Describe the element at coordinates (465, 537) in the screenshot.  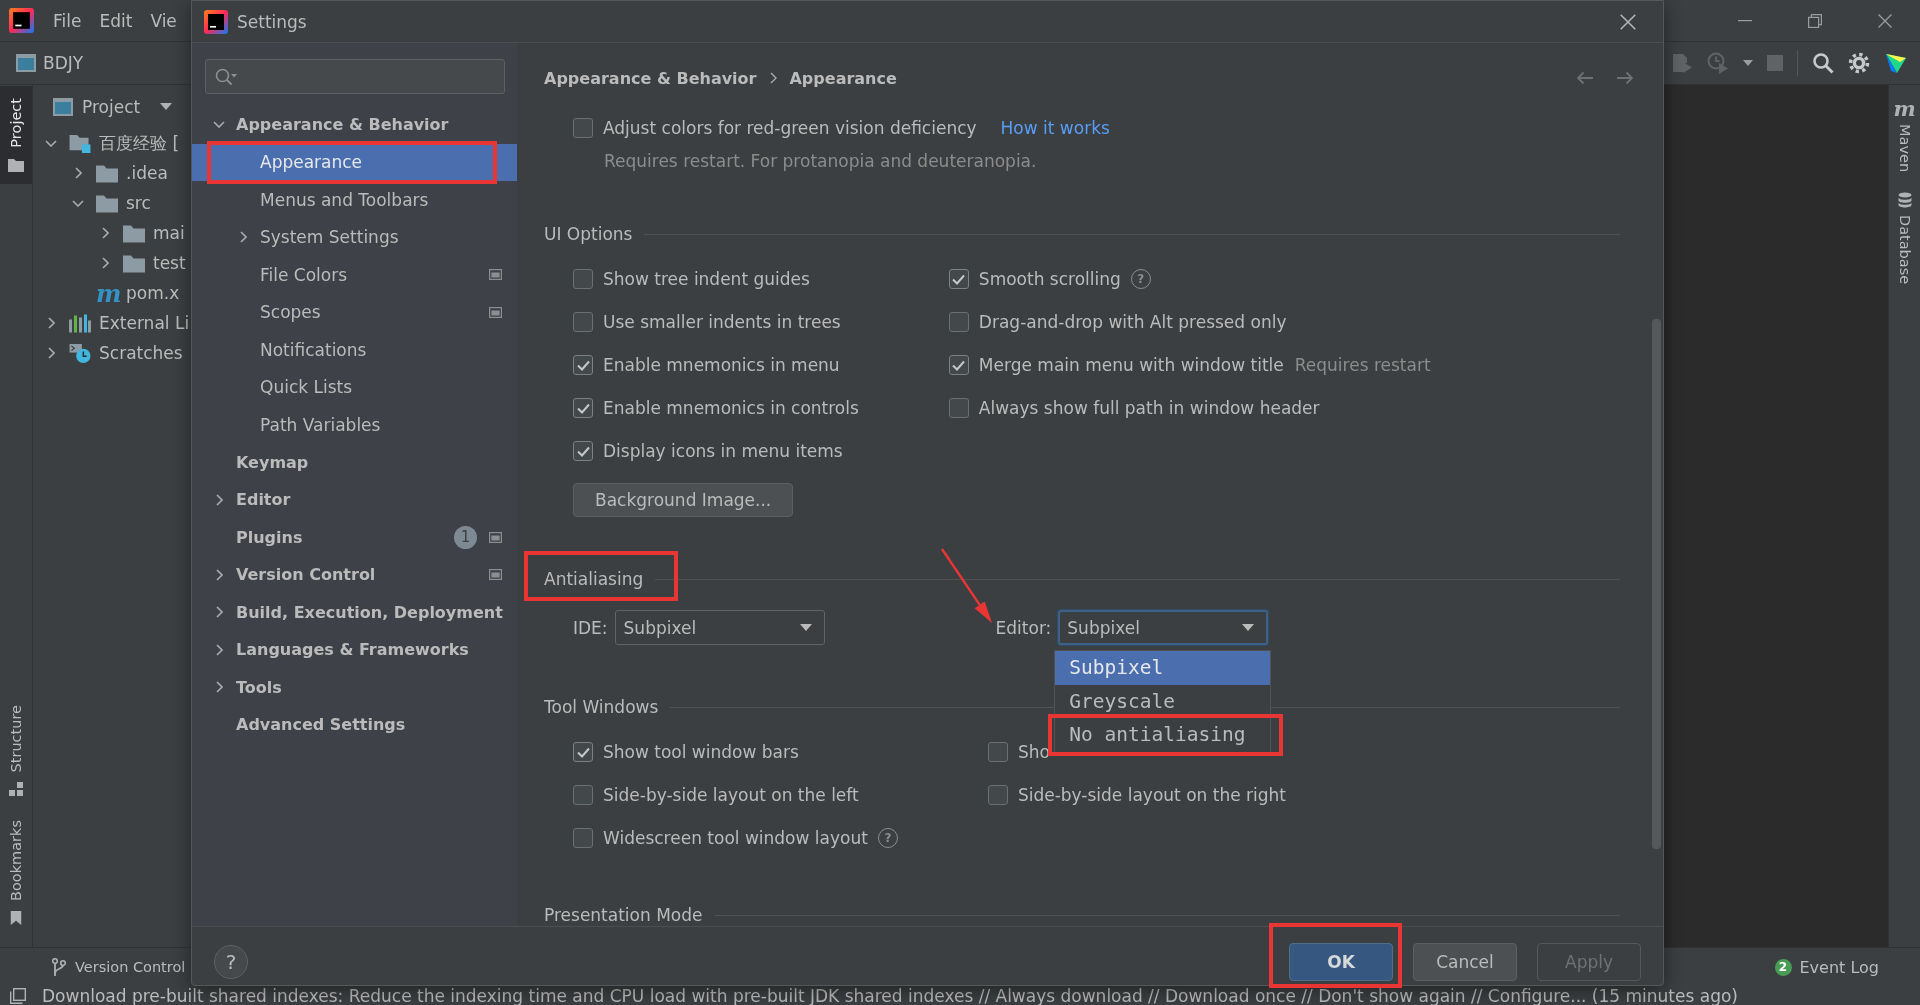
I see `count-badge: 1` at that location.